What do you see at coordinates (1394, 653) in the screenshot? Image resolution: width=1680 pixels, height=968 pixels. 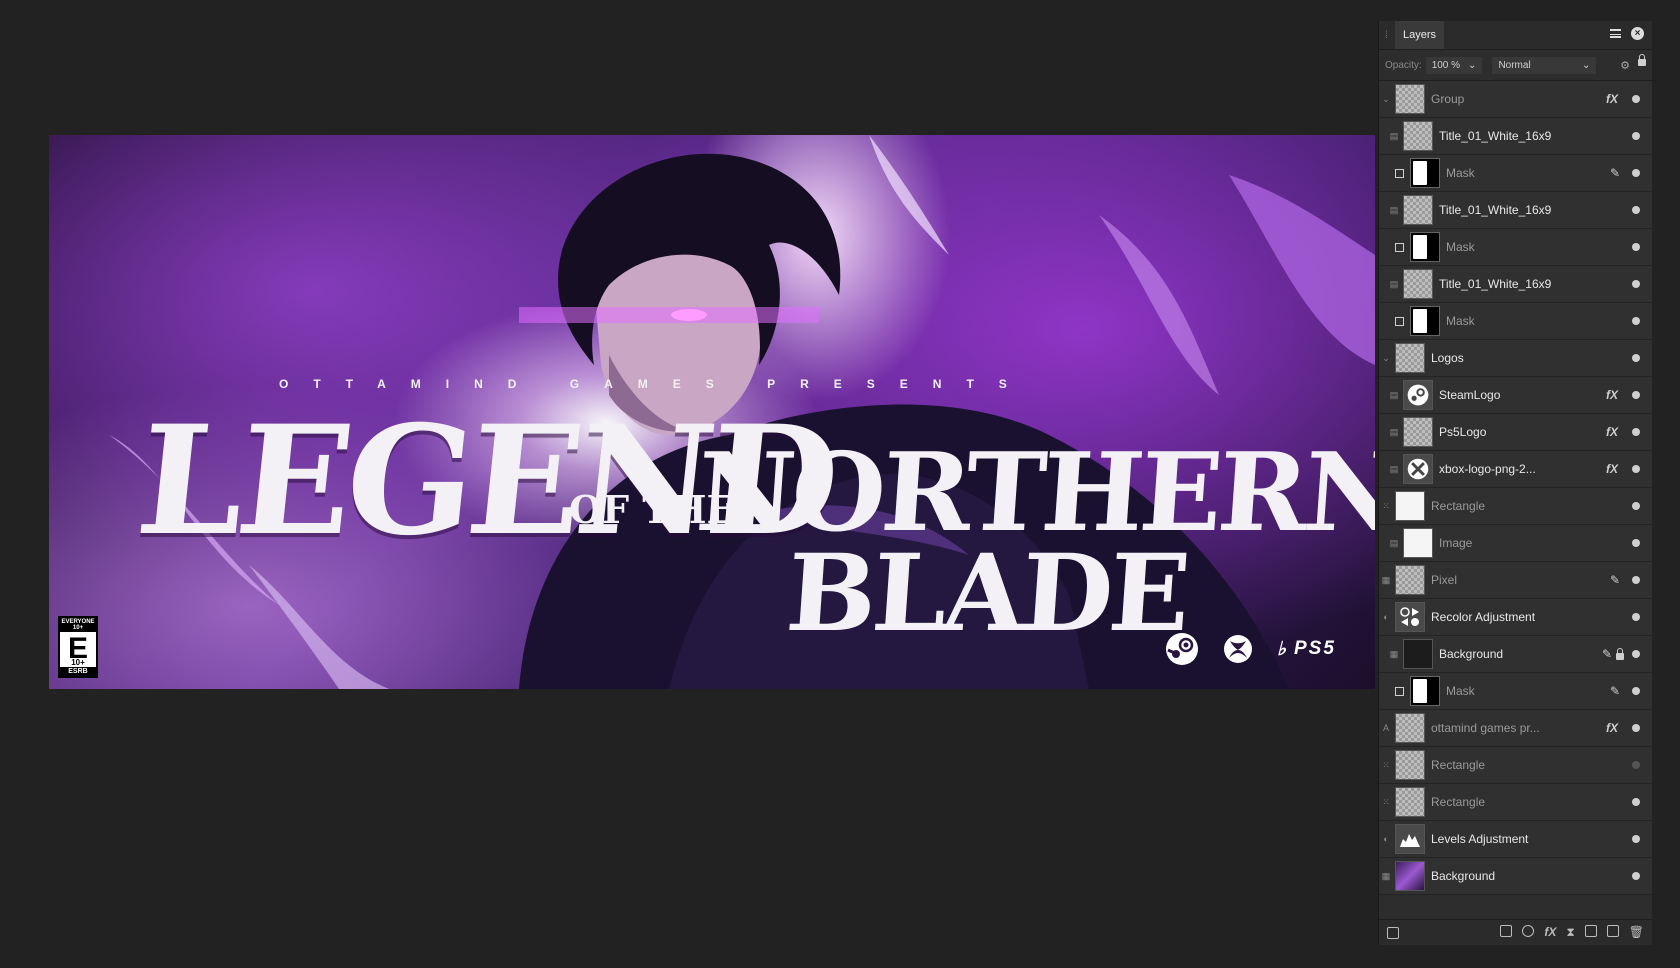 I see `pixel-layer-icon: ▦` at bounding box center [1394, 653].